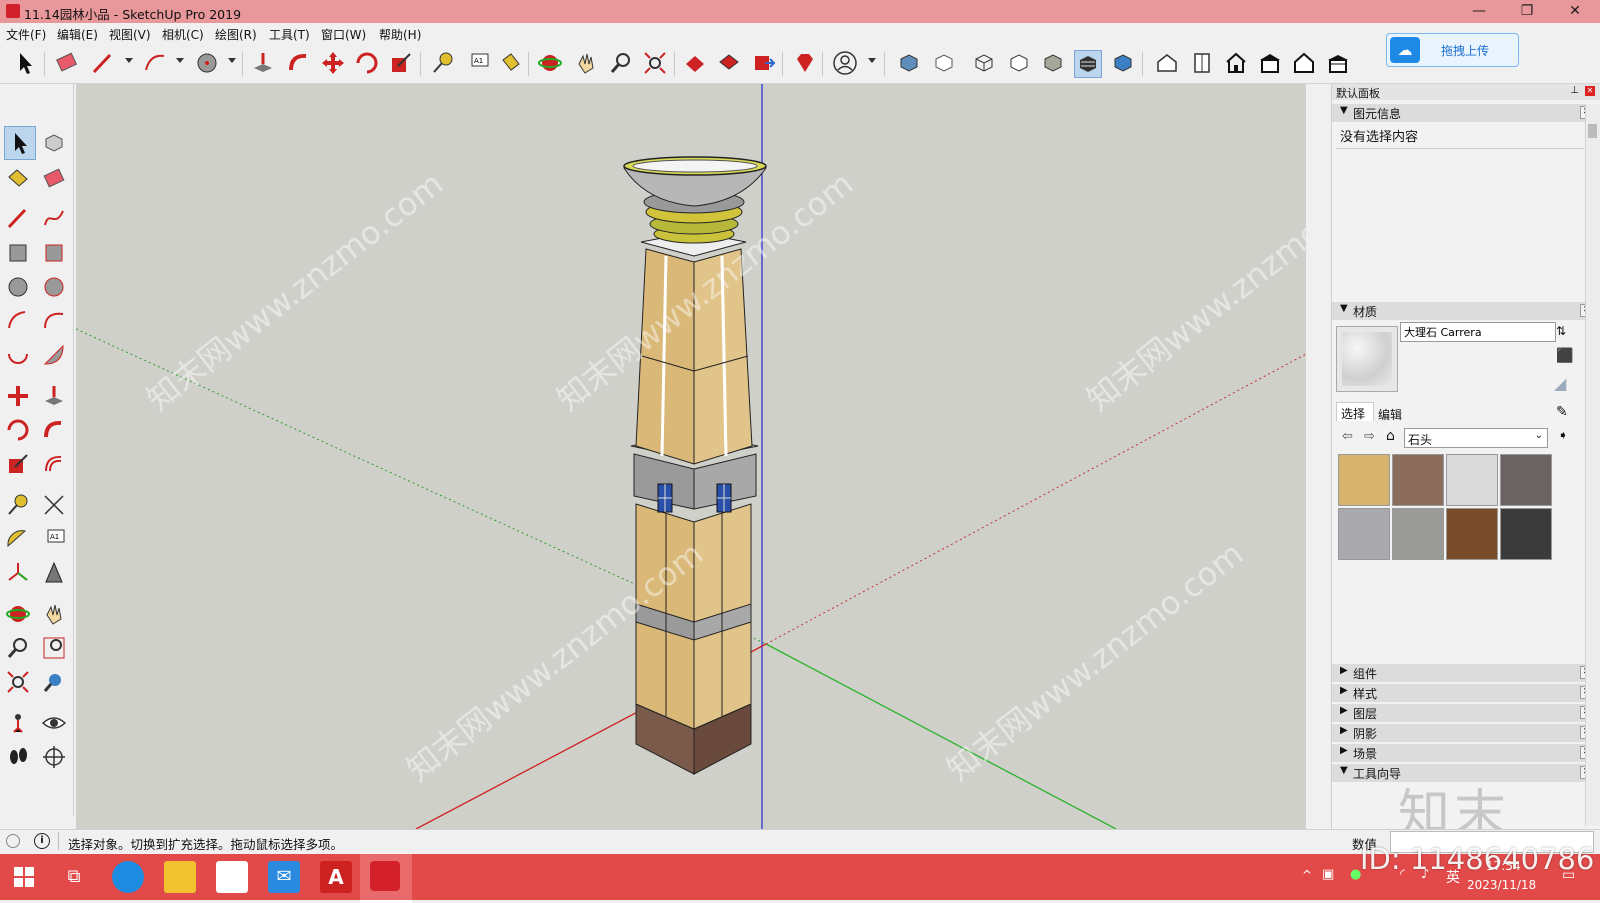 This screenshot has width=1600, height=903. What do you see at coordinates (1466, 113) in the screenshot?
I see `entity-info-header: ▼ 图元信息 ✕` at bounding box center [1466, 113].